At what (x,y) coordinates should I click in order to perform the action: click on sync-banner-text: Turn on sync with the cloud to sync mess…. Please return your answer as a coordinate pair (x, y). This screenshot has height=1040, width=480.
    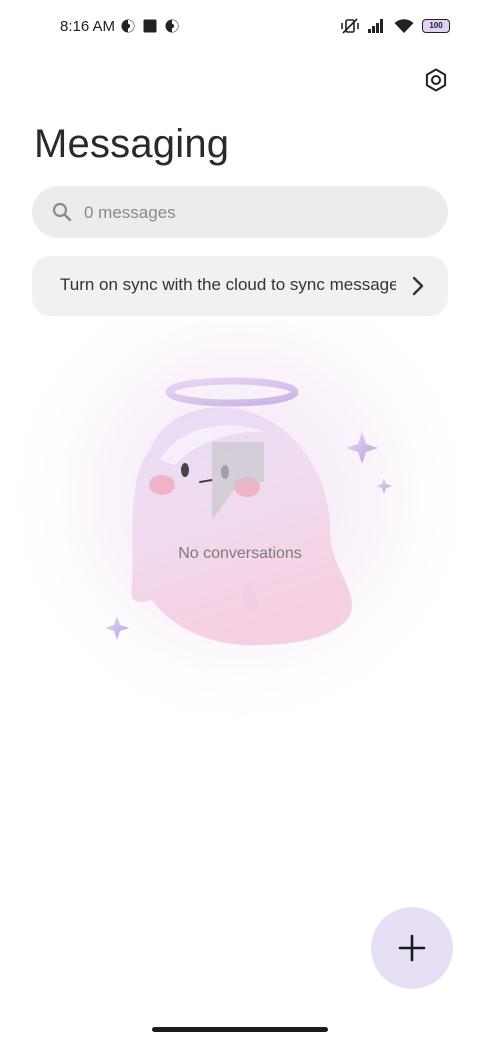
    Looking at the image, I should click on (228, 284).